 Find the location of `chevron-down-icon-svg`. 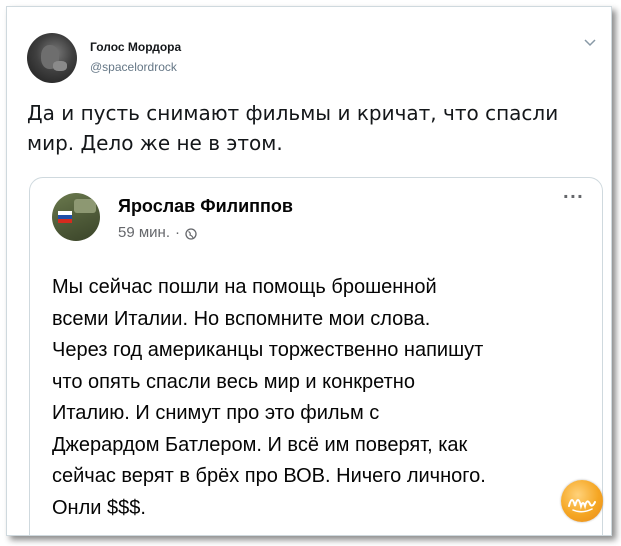

chevron-down-icon-svg is located at coordinates (590, 43).